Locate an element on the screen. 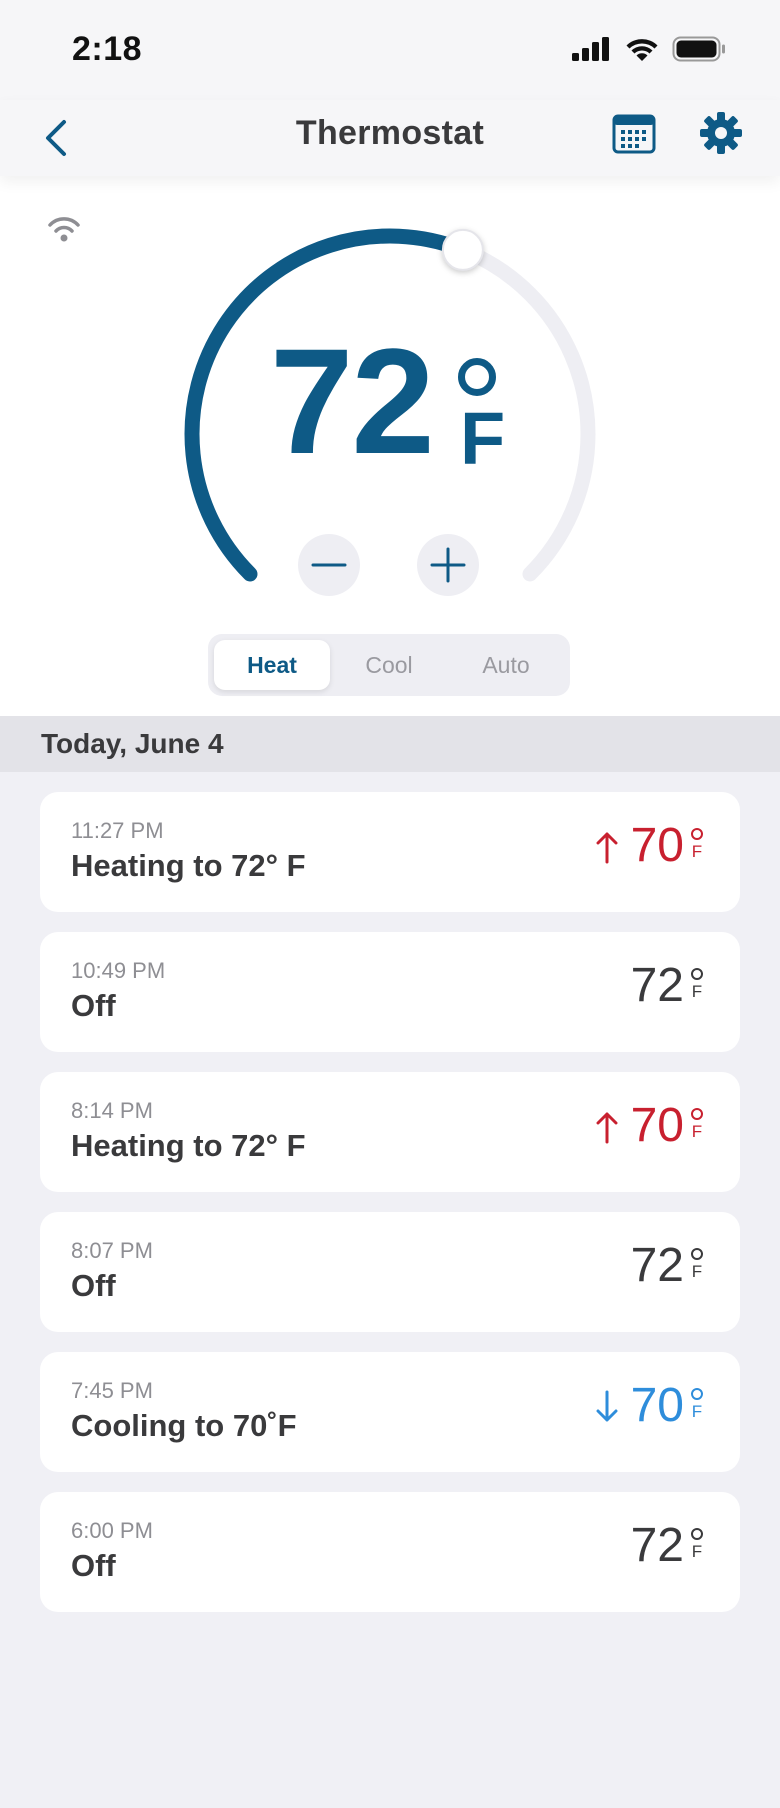  mode-heat-button: Heat is located at coordinates (272, 665).